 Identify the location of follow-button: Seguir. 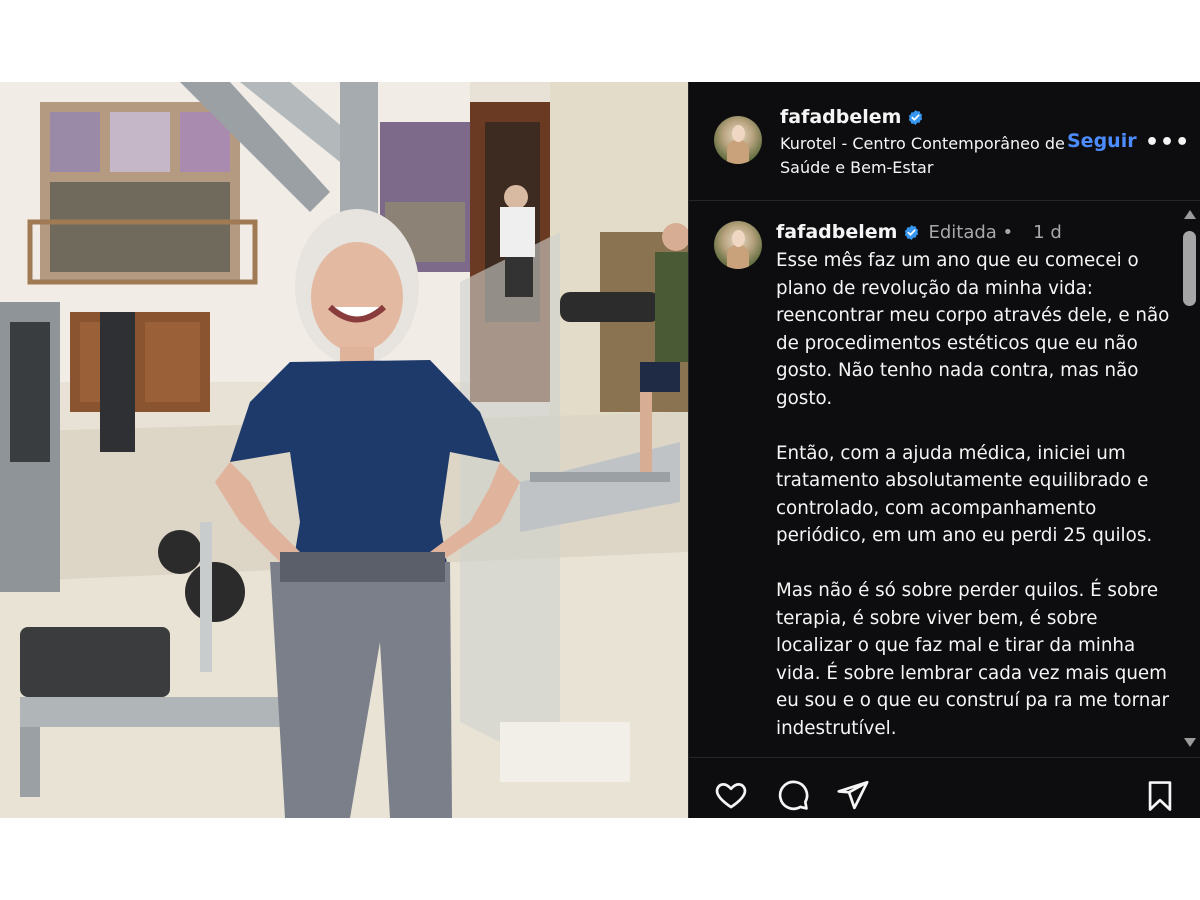
(1102, 141).